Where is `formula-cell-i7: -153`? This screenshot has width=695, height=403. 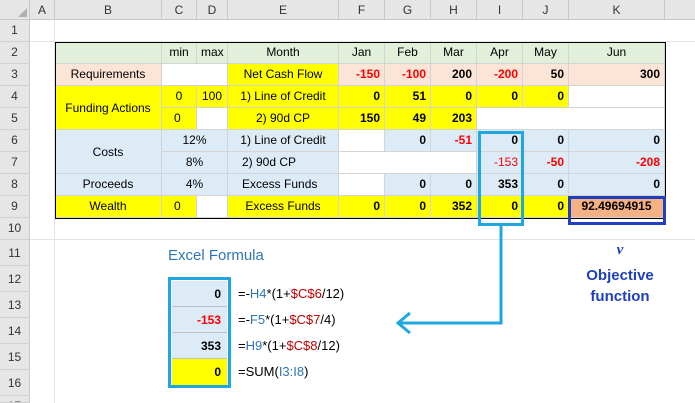 formula-cell-i7: -153 is located at coordinates (199, 320).